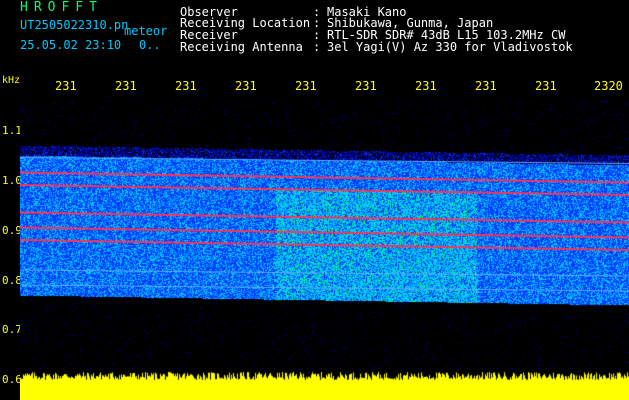 The height and width of the screenshot is (400, 629). What do you see at coordinates (324, 385) in the screenshot?
I see `noise-floor-band` at bounding box center [324, 385].